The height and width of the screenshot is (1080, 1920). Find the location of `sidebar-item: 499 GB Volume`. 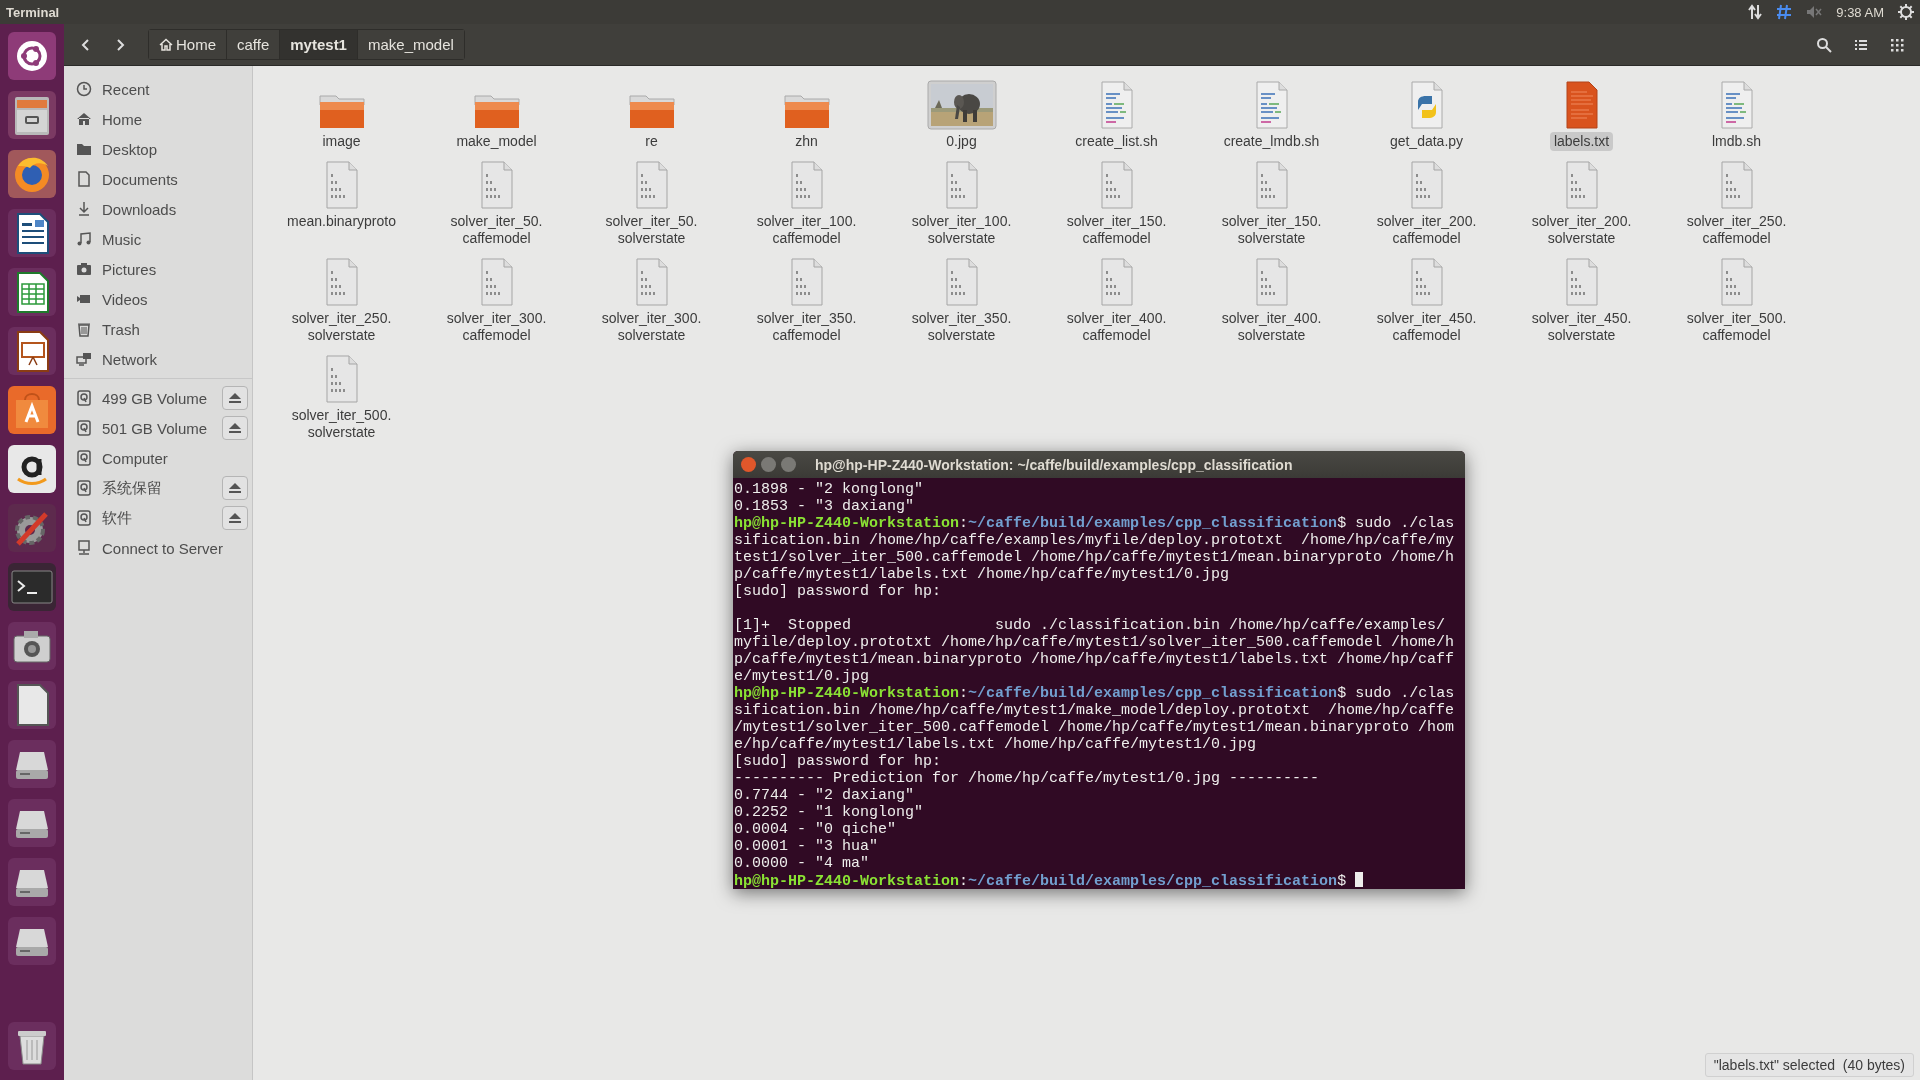

sidebar-item: 499 GB Volume is located at coordinates (158, 398).